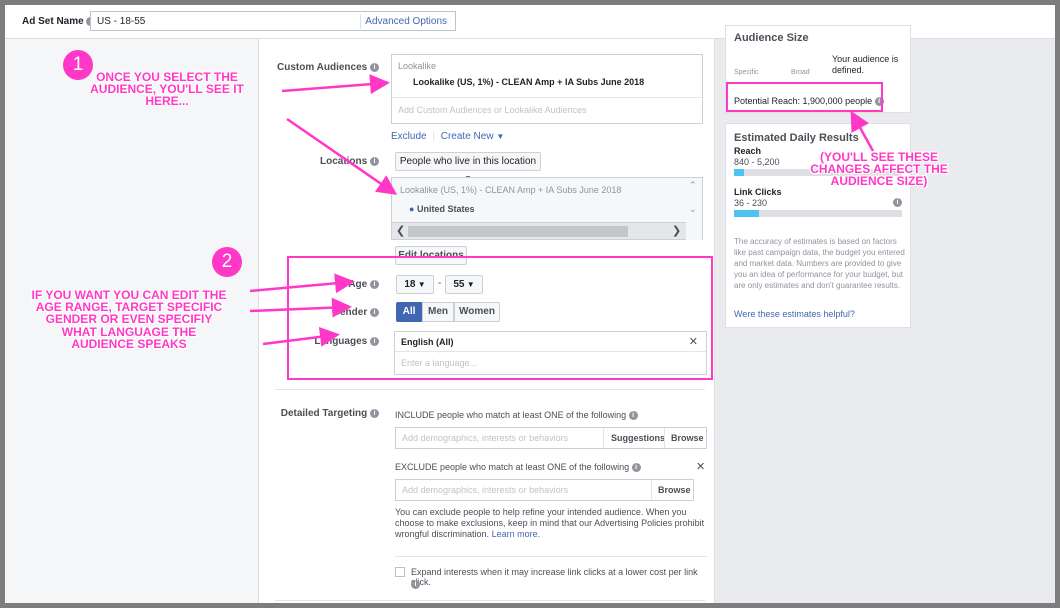  What do you see at coordinates (302, 283) in the screenshot?
I see `arrow-to-age` at bounding box center [302, 283].